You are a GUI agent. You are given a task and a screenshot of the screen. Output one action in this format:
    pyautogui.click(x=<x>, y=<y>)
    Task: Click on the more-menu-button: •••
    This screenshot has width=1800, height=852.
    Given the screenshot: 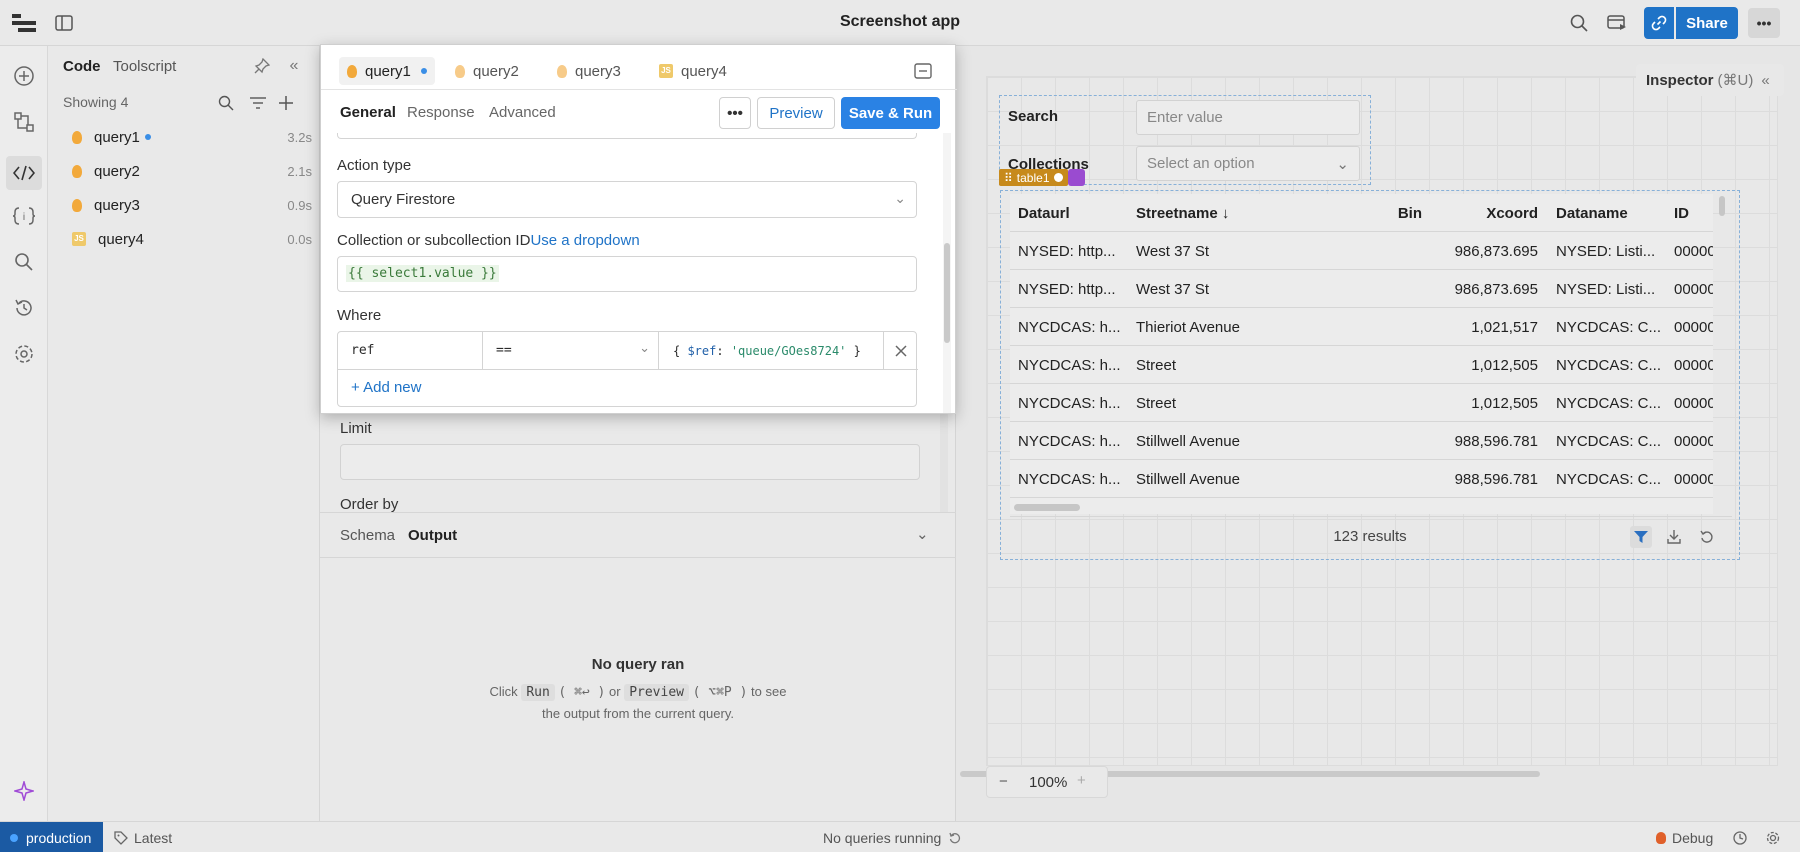 What is the action you would take?
    pyautogui.click(x=1764, y=23)
    